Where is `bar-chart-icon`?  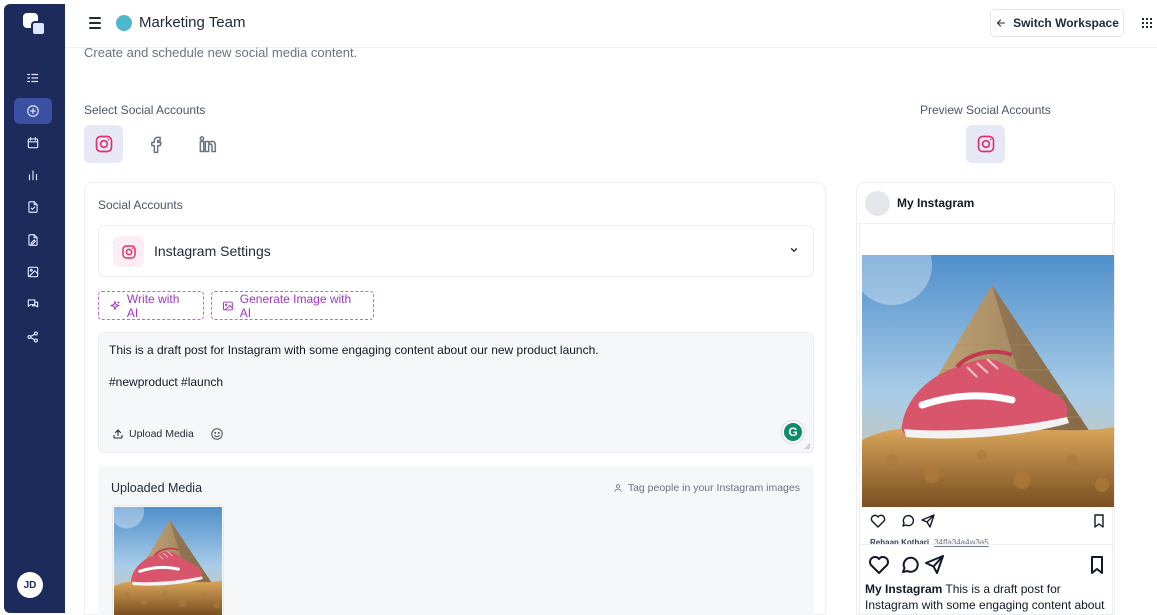 bar-chart-icon is located at coordinates (33, 175).